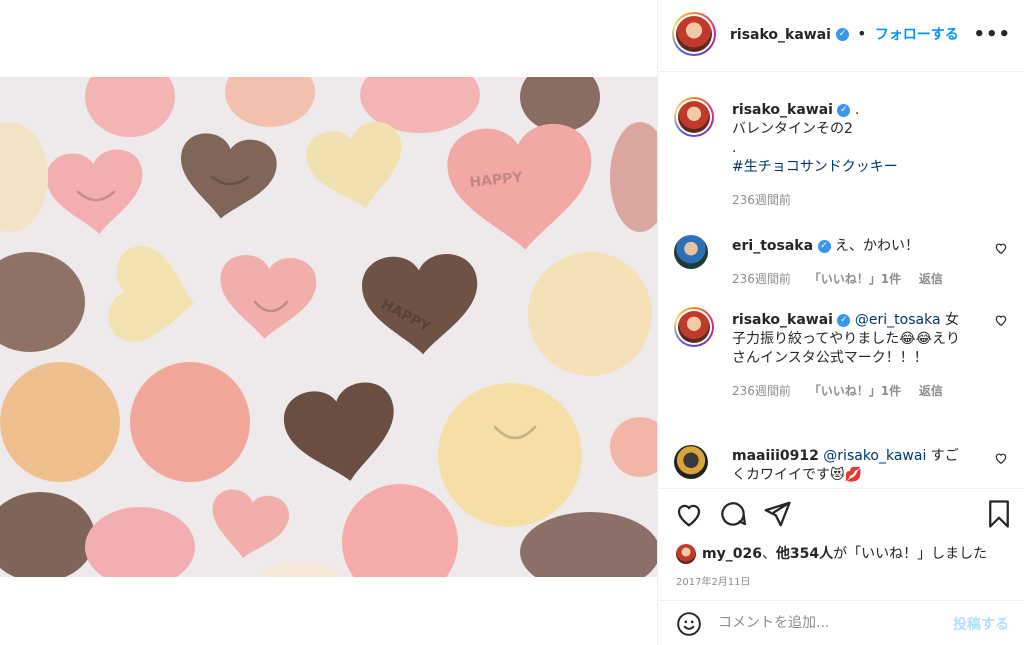 This screenshot has width=1024, height=645. What do you see at coordinates (780, 35) in the screenshot?
I see `author-username: risako_kawai` at bounding box center [780, 35].